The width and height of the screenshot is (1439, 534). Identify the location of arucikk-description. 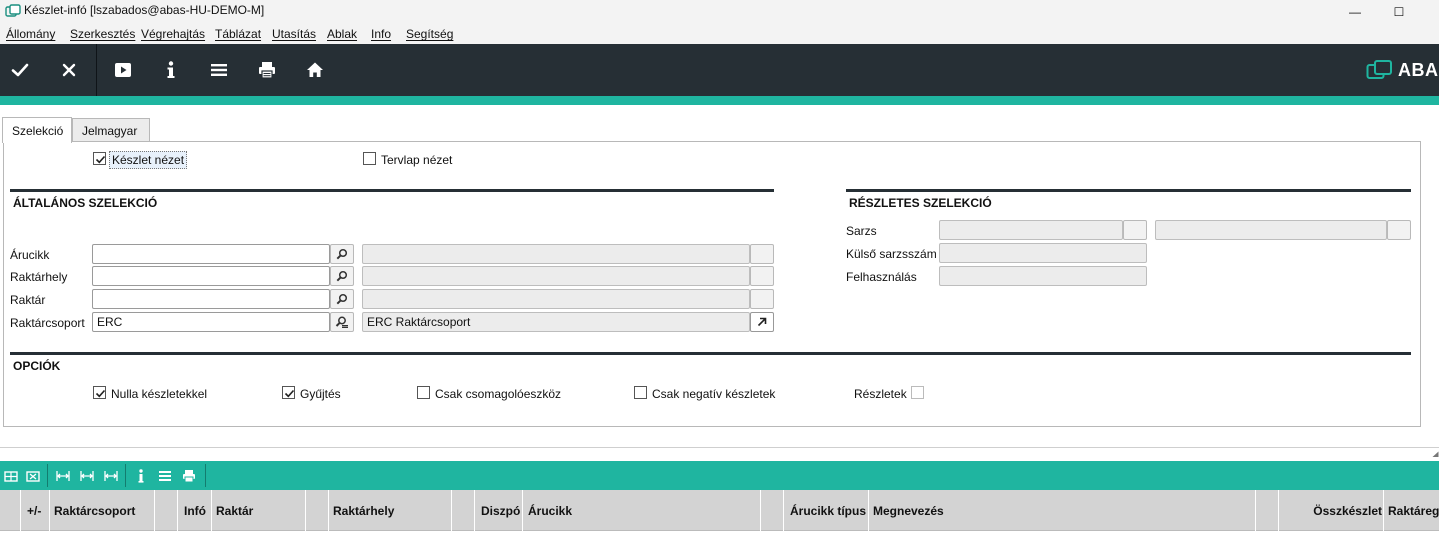
(556, 254).